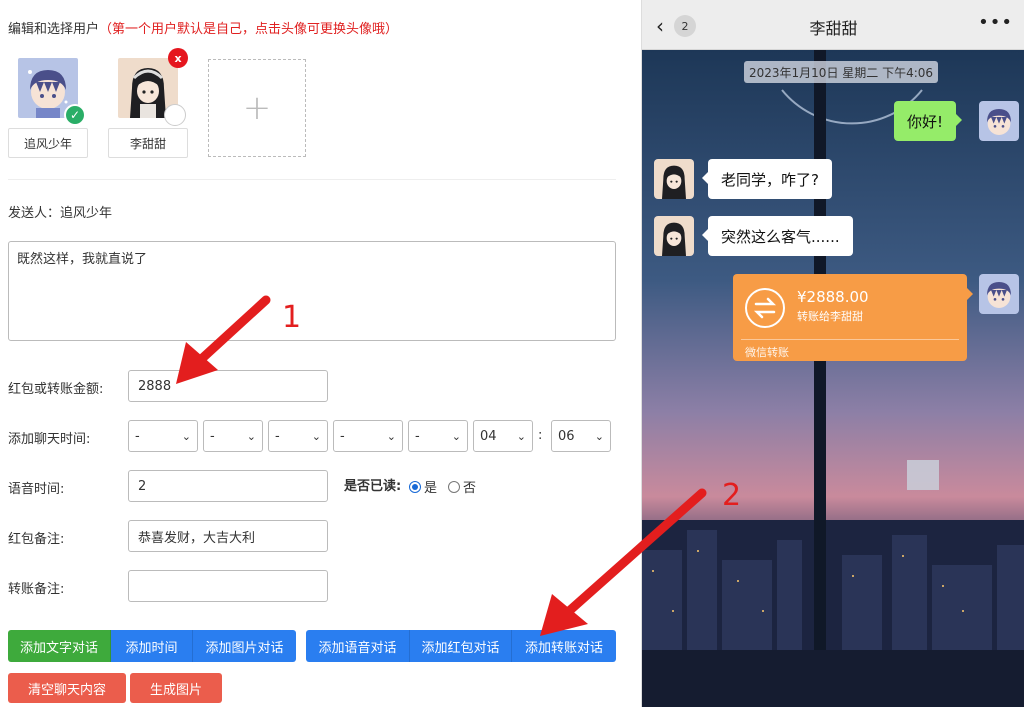 The image size is (1024, 707). What do you see at coordinates (373, 486) in the screenshot?
I see `read-status-label: 是否已读:` at bounding box center [373, 486].